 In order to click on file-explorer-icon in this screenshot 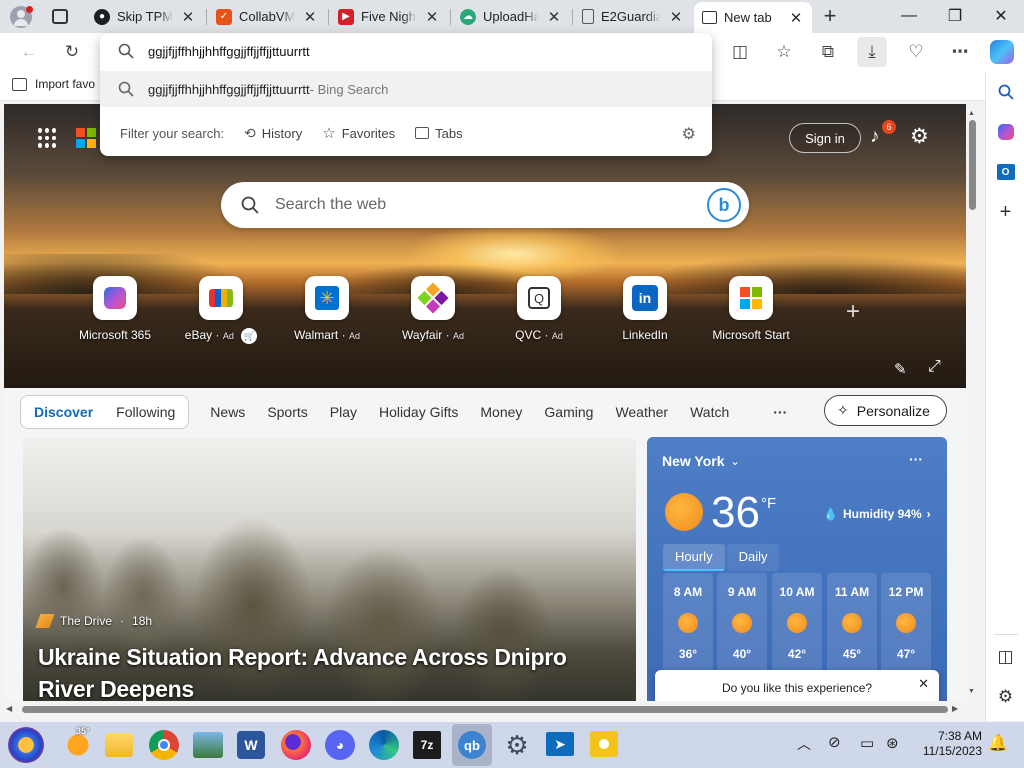, I will do `click(119, 745)`.